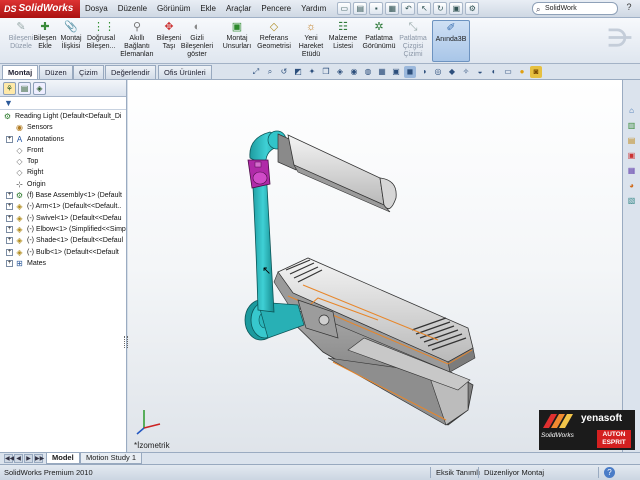 The height and width of the screenshot is (480, 640). Describe the element at coordinates (631, 125) in the screenshot. I see `design-library-icon: ▥` at that location.